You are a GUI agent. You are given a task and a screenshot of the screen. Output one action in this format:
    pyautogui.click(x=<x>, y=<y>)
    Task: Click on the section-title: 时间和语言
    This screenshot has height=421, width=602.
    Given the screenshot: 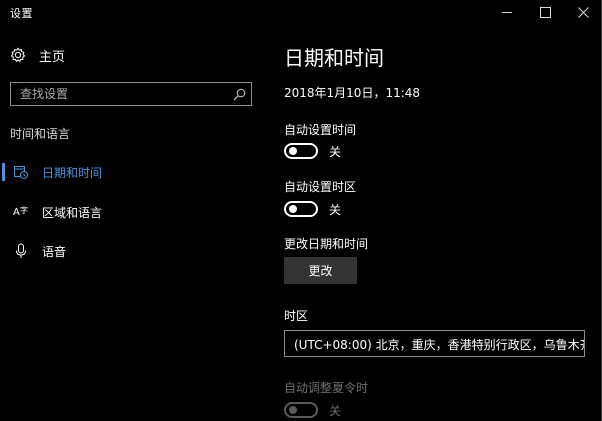 What is the action you would take?
    pyautogui.click(x=40, y=134)
    